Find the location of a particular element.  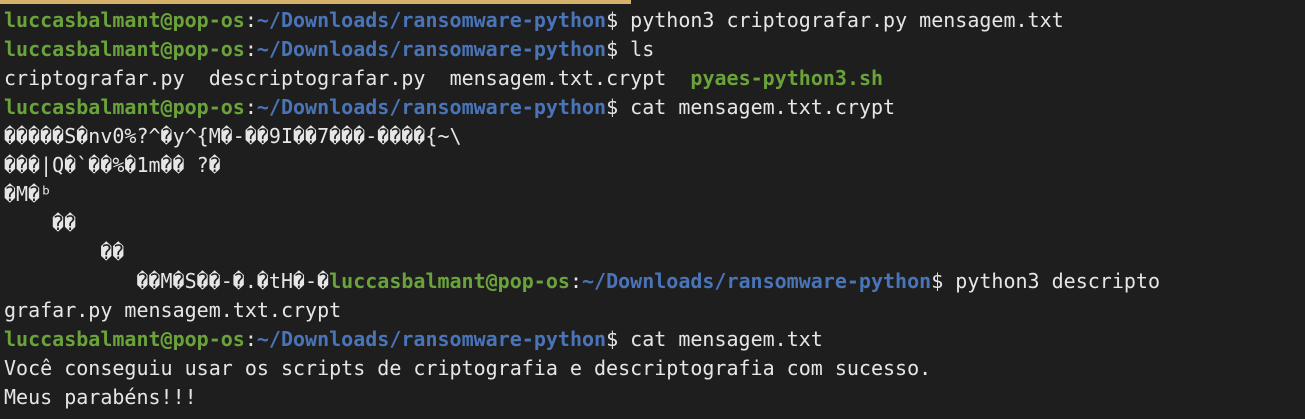

encrypted-output-line: ���|Q�`��%�1m�� ?� is located at coordinates (112, 165).